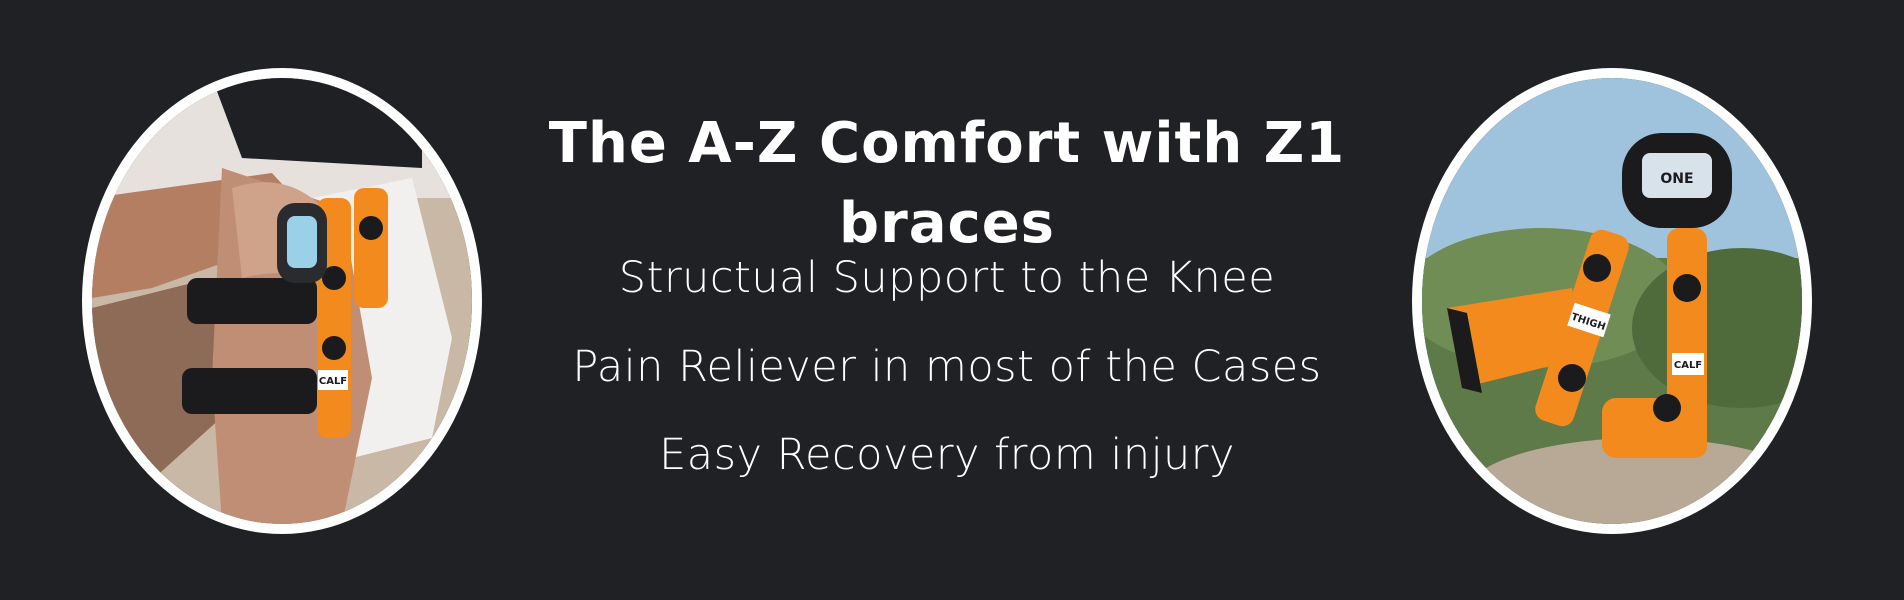 The height and width of the screenshot is (600, 1904). What do you see at coordinates (947, 183) in the screenshot?
I see `banner-title: The A-Z Comfort with Z1 braces` at bounding box center [947, 183].